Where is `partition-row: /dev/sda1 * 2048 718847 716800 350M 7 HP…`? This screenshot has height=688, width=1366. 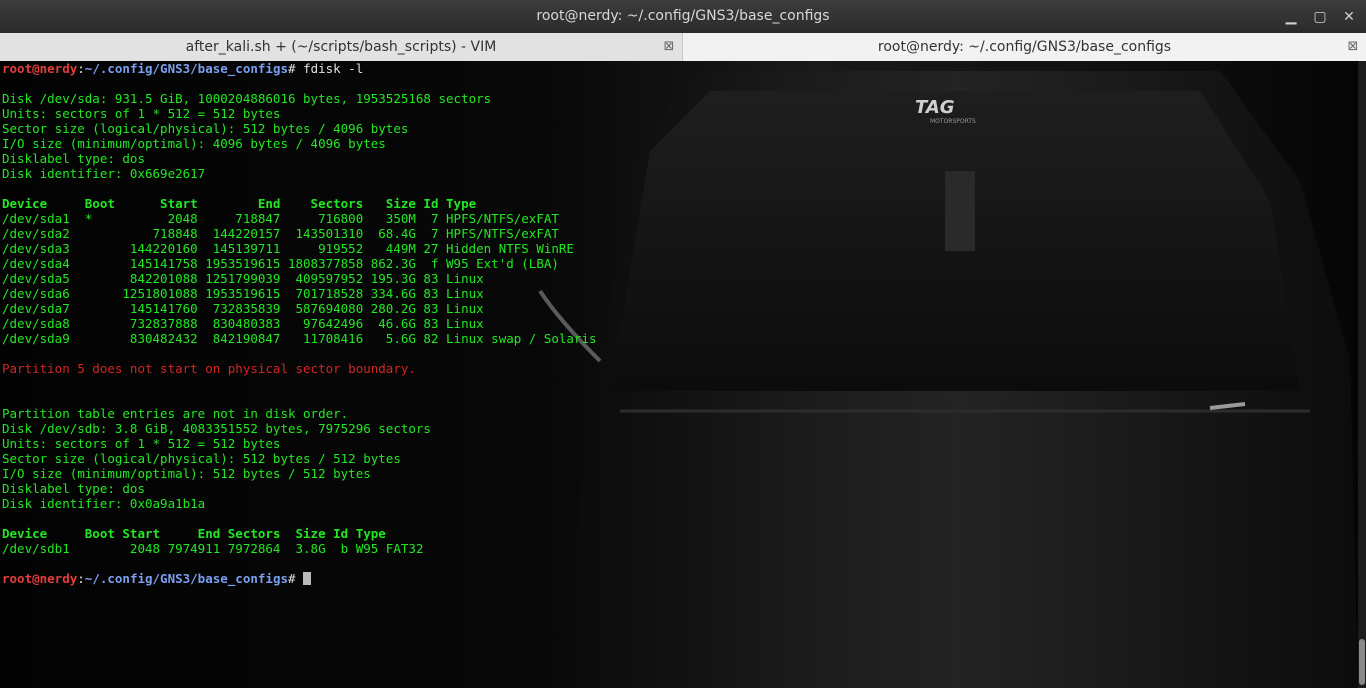
partition-row: /dev/sda1 * 2048 718847 716800 350M 7 HP… is located at coordinates (280, 218).